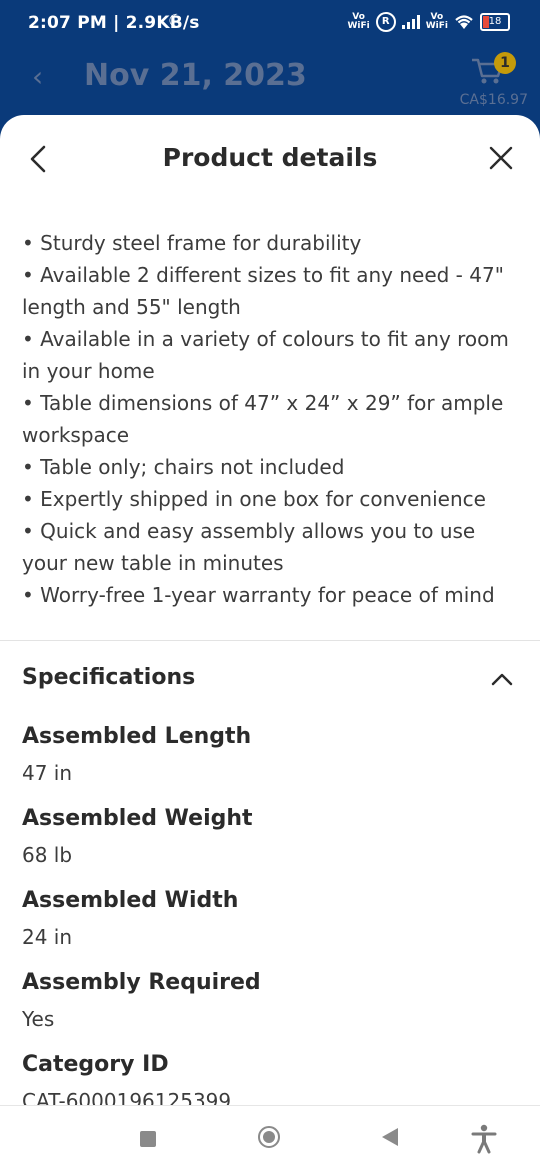  What do you see at coordinates (385, 22) in the screenshot?
I see `roaming-icon: R` at bounding box center [385, 22].